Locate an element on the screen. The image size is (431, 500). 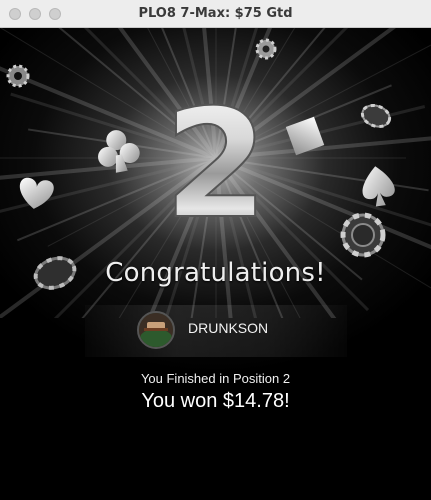
player-avatar is located at coordinates (156, 330).